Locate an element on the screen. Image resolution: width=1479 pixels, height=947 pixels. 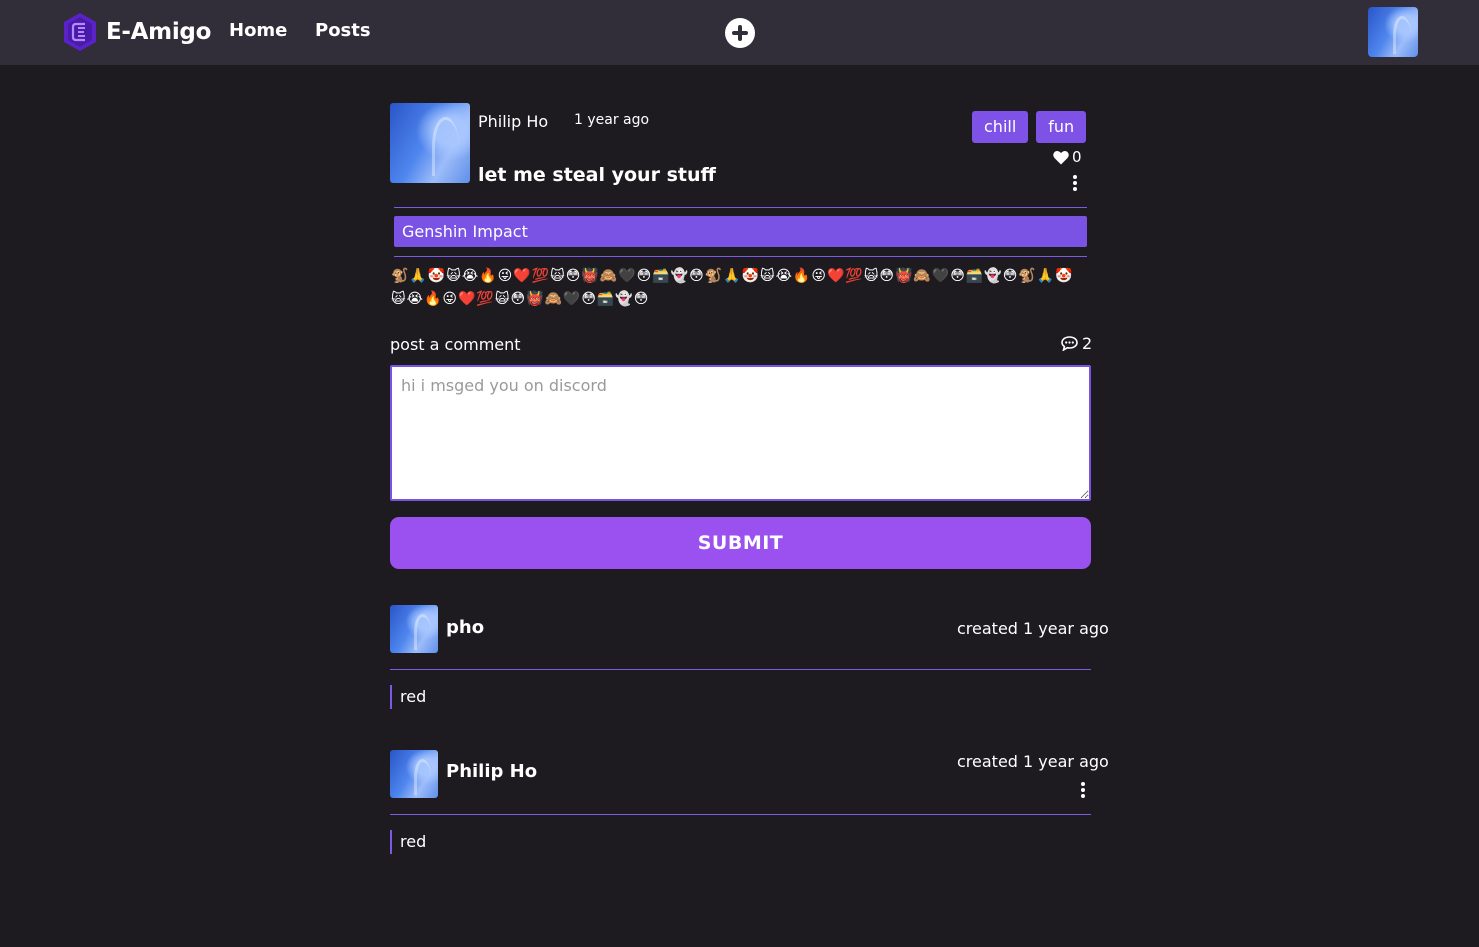
comment-count: 2 is located at coordinates (1076, 343).